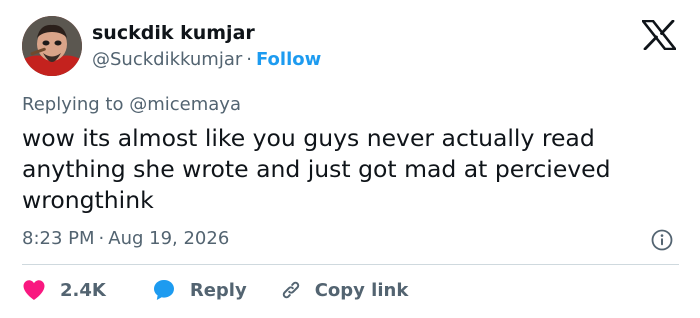  I want to click on divider, so click(350, 264).